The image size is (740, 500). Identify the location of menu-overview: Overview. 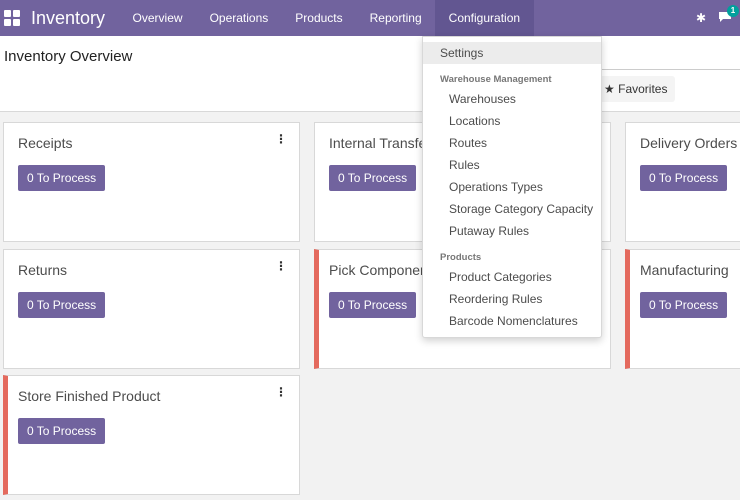
(157, 18).